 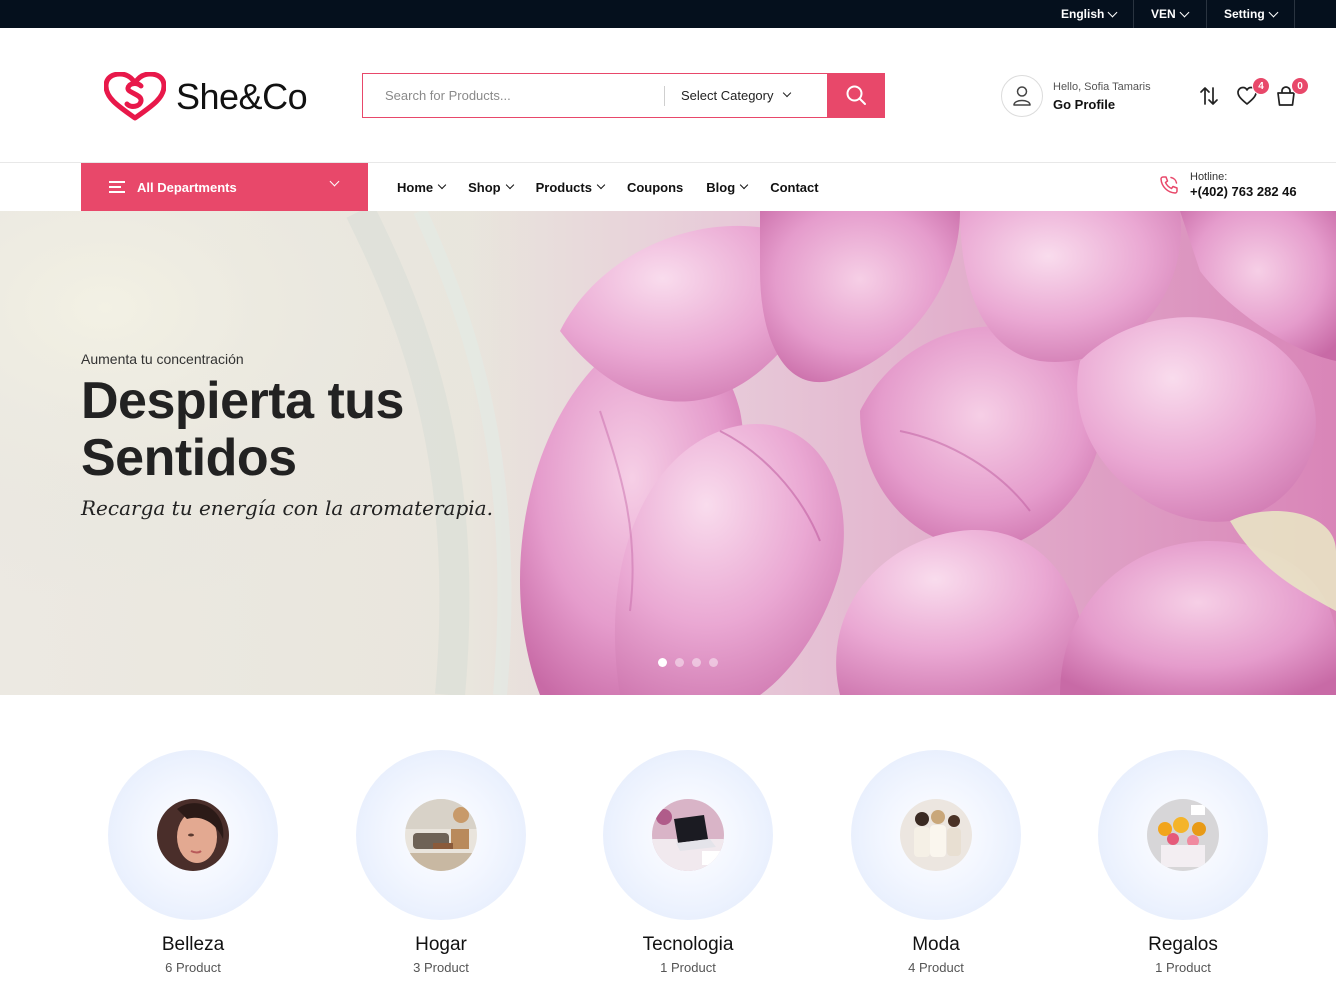 I want to click on search-bar: Select Category, so click(x=623, y=95).